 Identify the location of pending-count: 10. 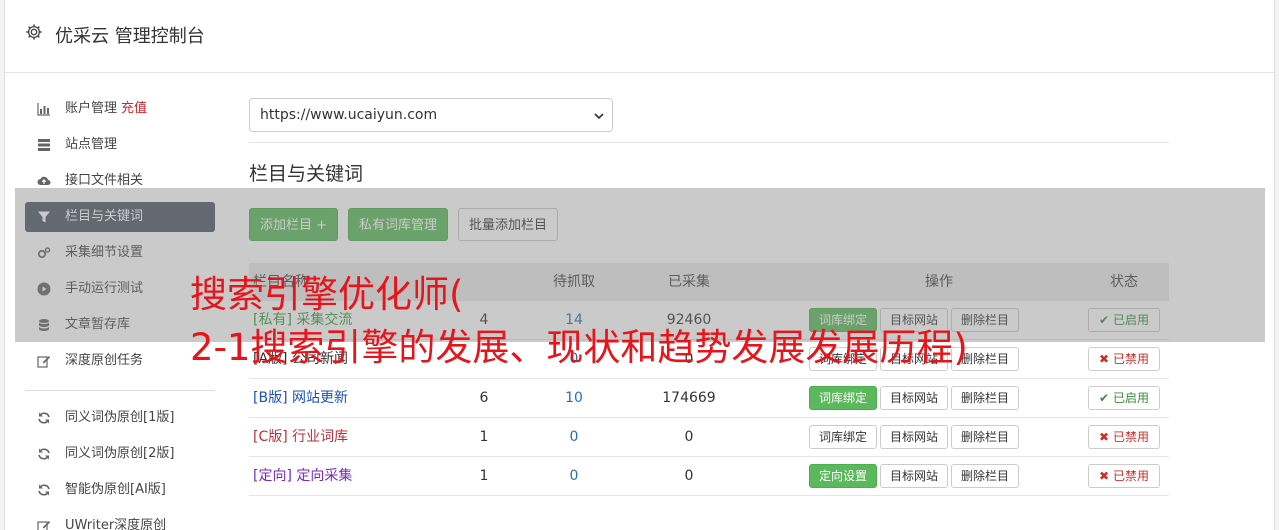
(574, 398).